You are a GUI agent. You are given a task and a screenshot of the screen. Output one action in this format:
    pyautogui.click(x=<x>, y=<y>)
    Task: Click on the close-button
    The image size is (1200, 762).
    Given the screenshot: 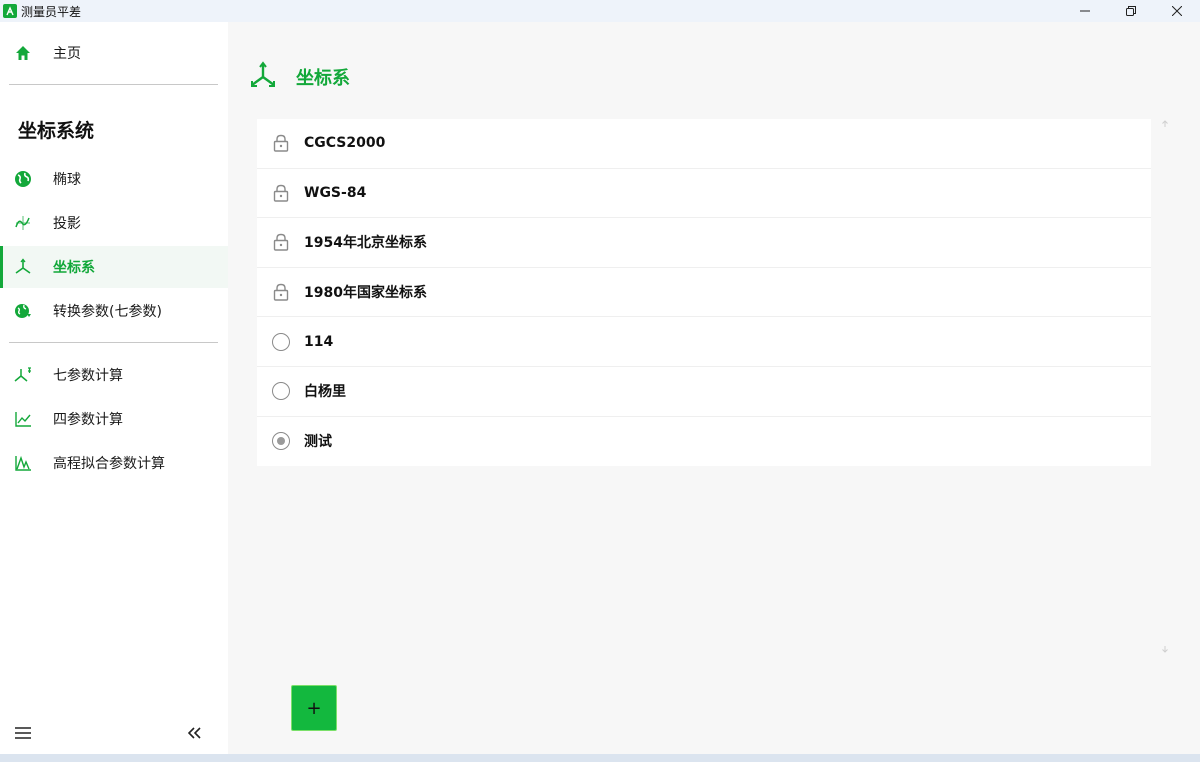 What is the action you would take?
    pyautogui.click(x=1177, y=11)
    